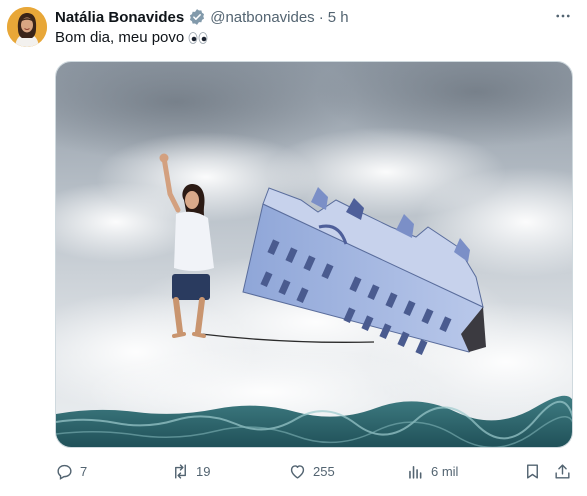  I want to click on like-button: 255, so click(311, 471).